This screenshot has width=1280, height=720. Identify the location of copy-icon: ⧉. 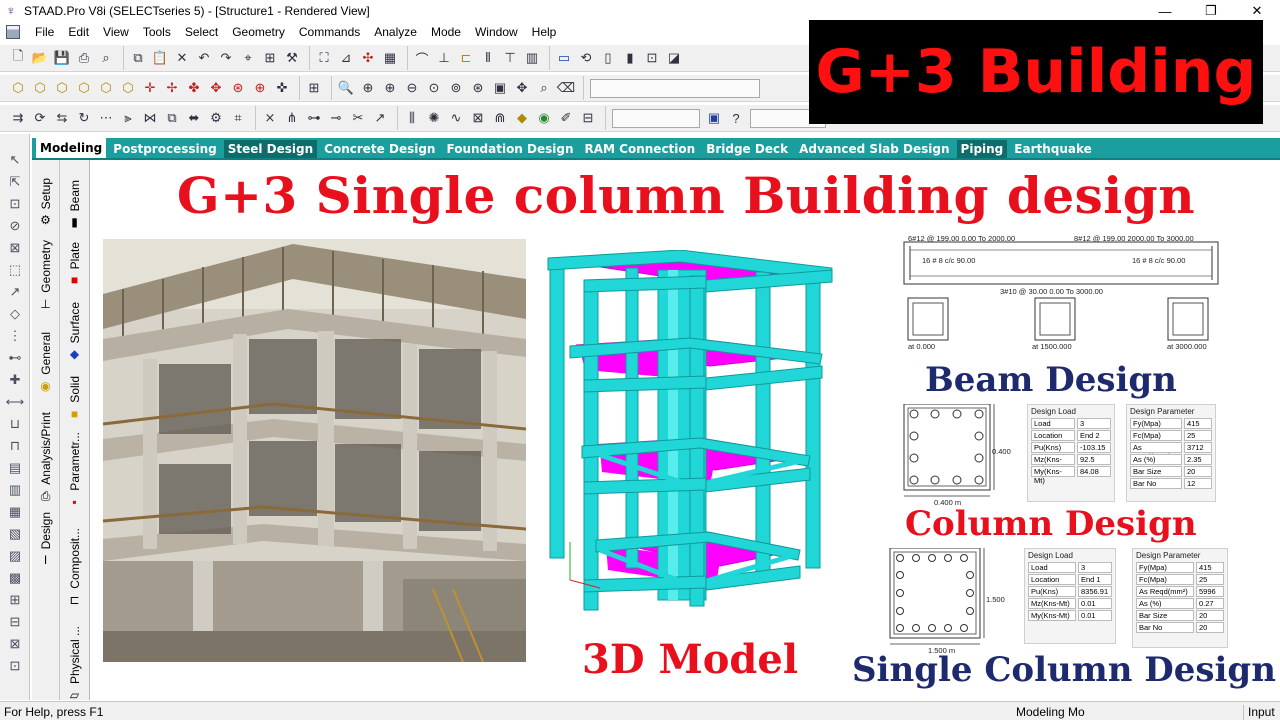
(138, 58).